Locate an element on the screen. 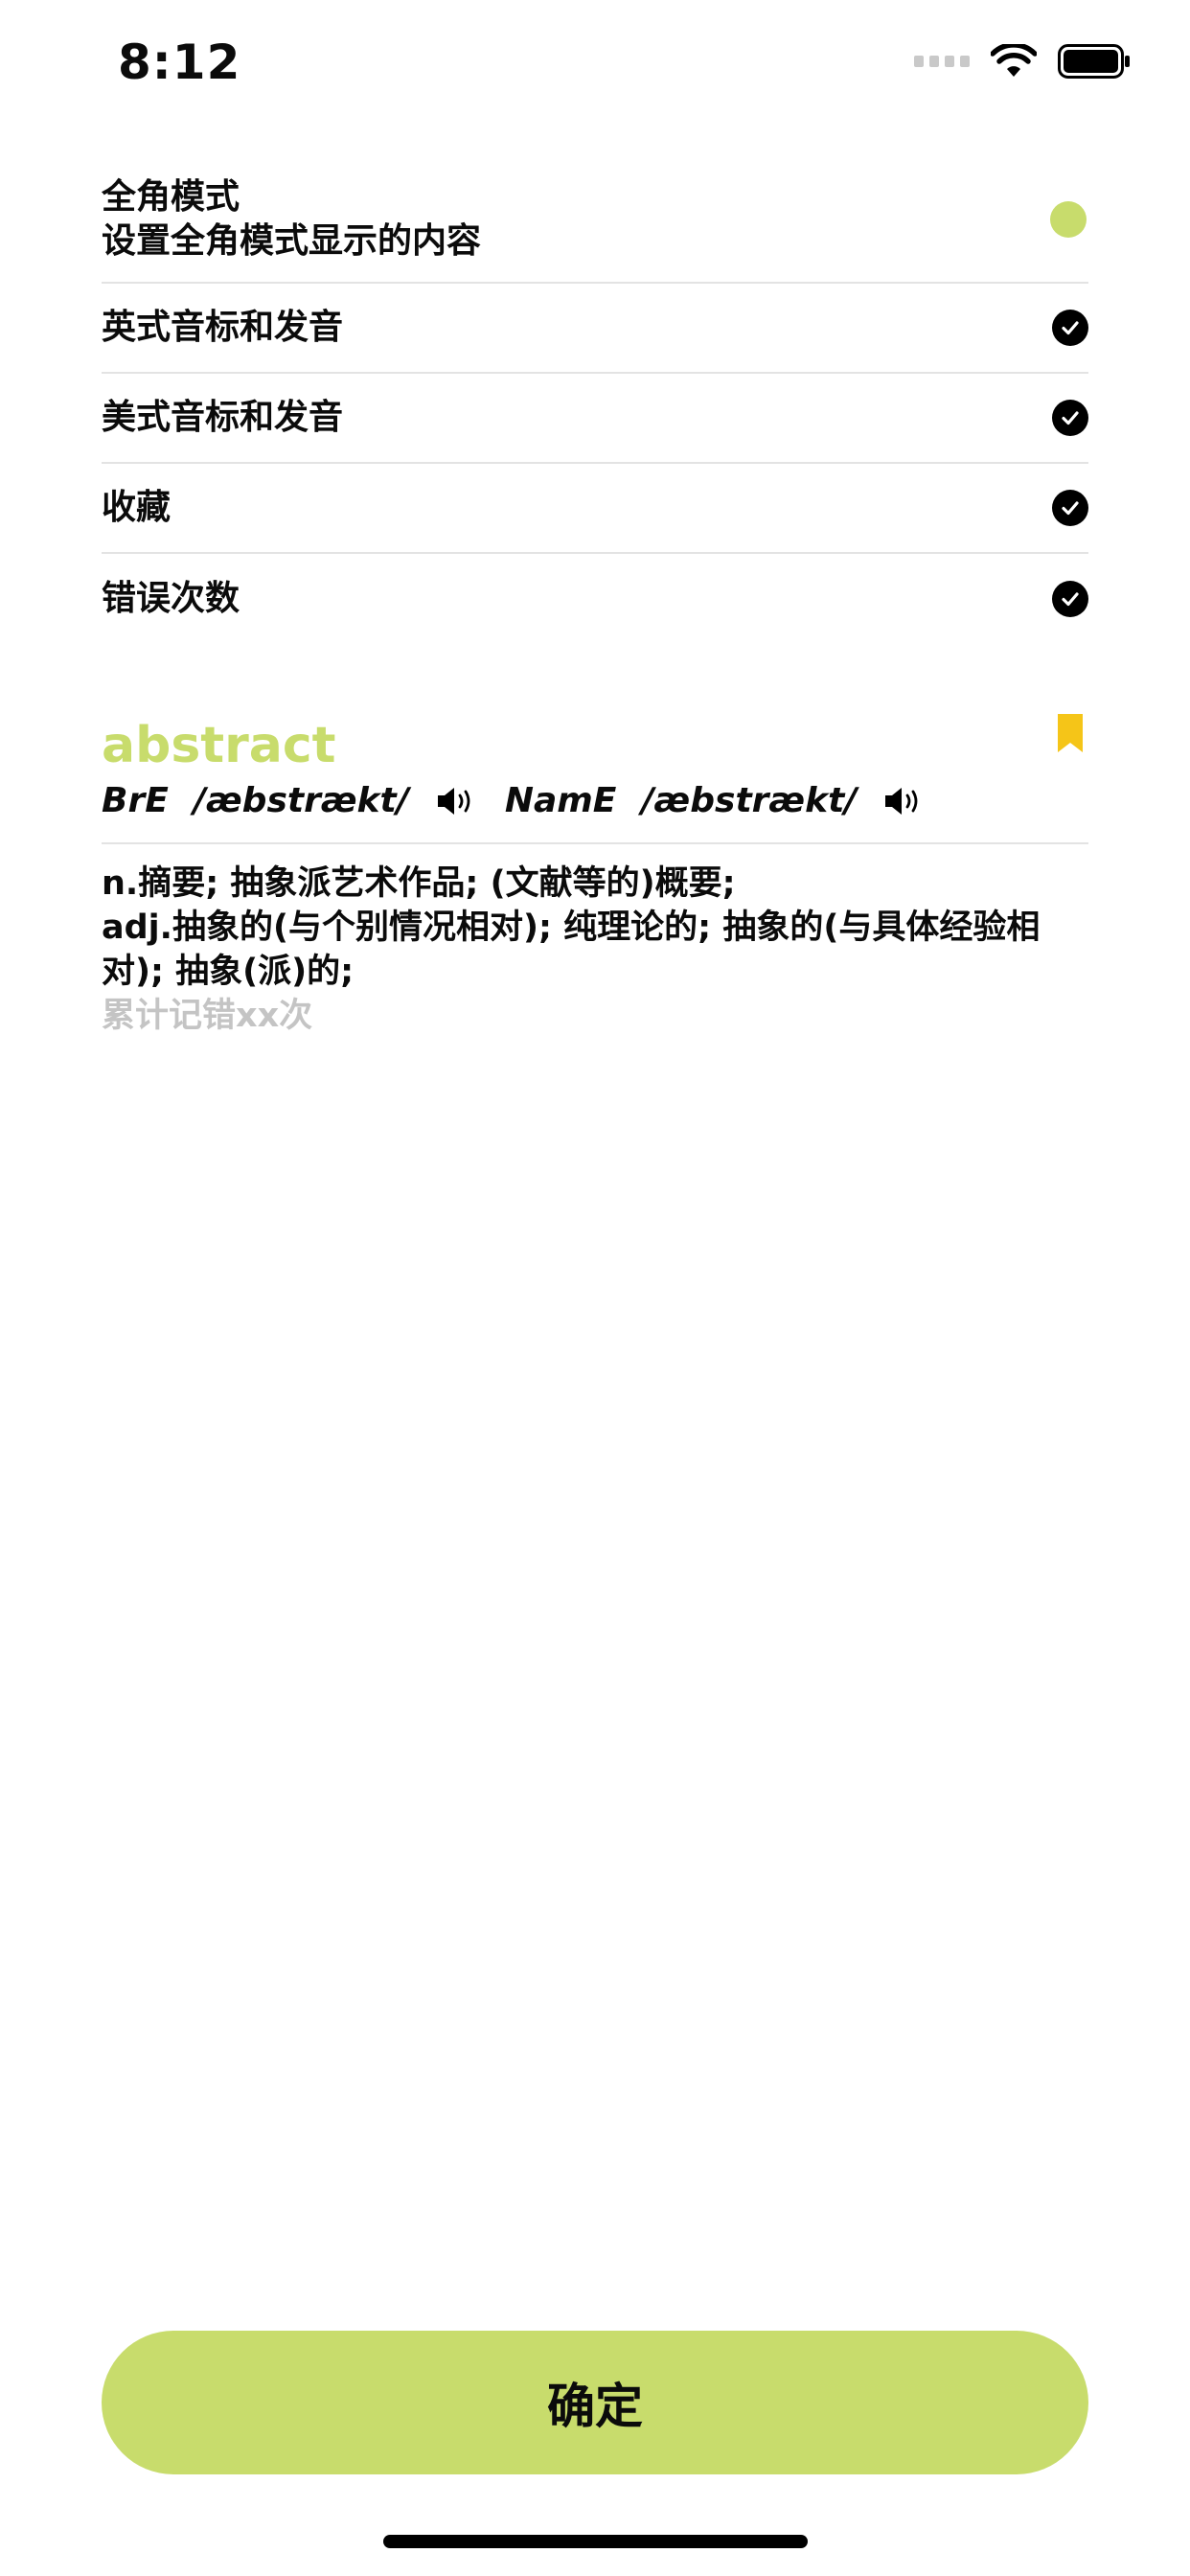 The image size is (1190, 2576). name-speaker-icon is located at coordinates (904, 801).